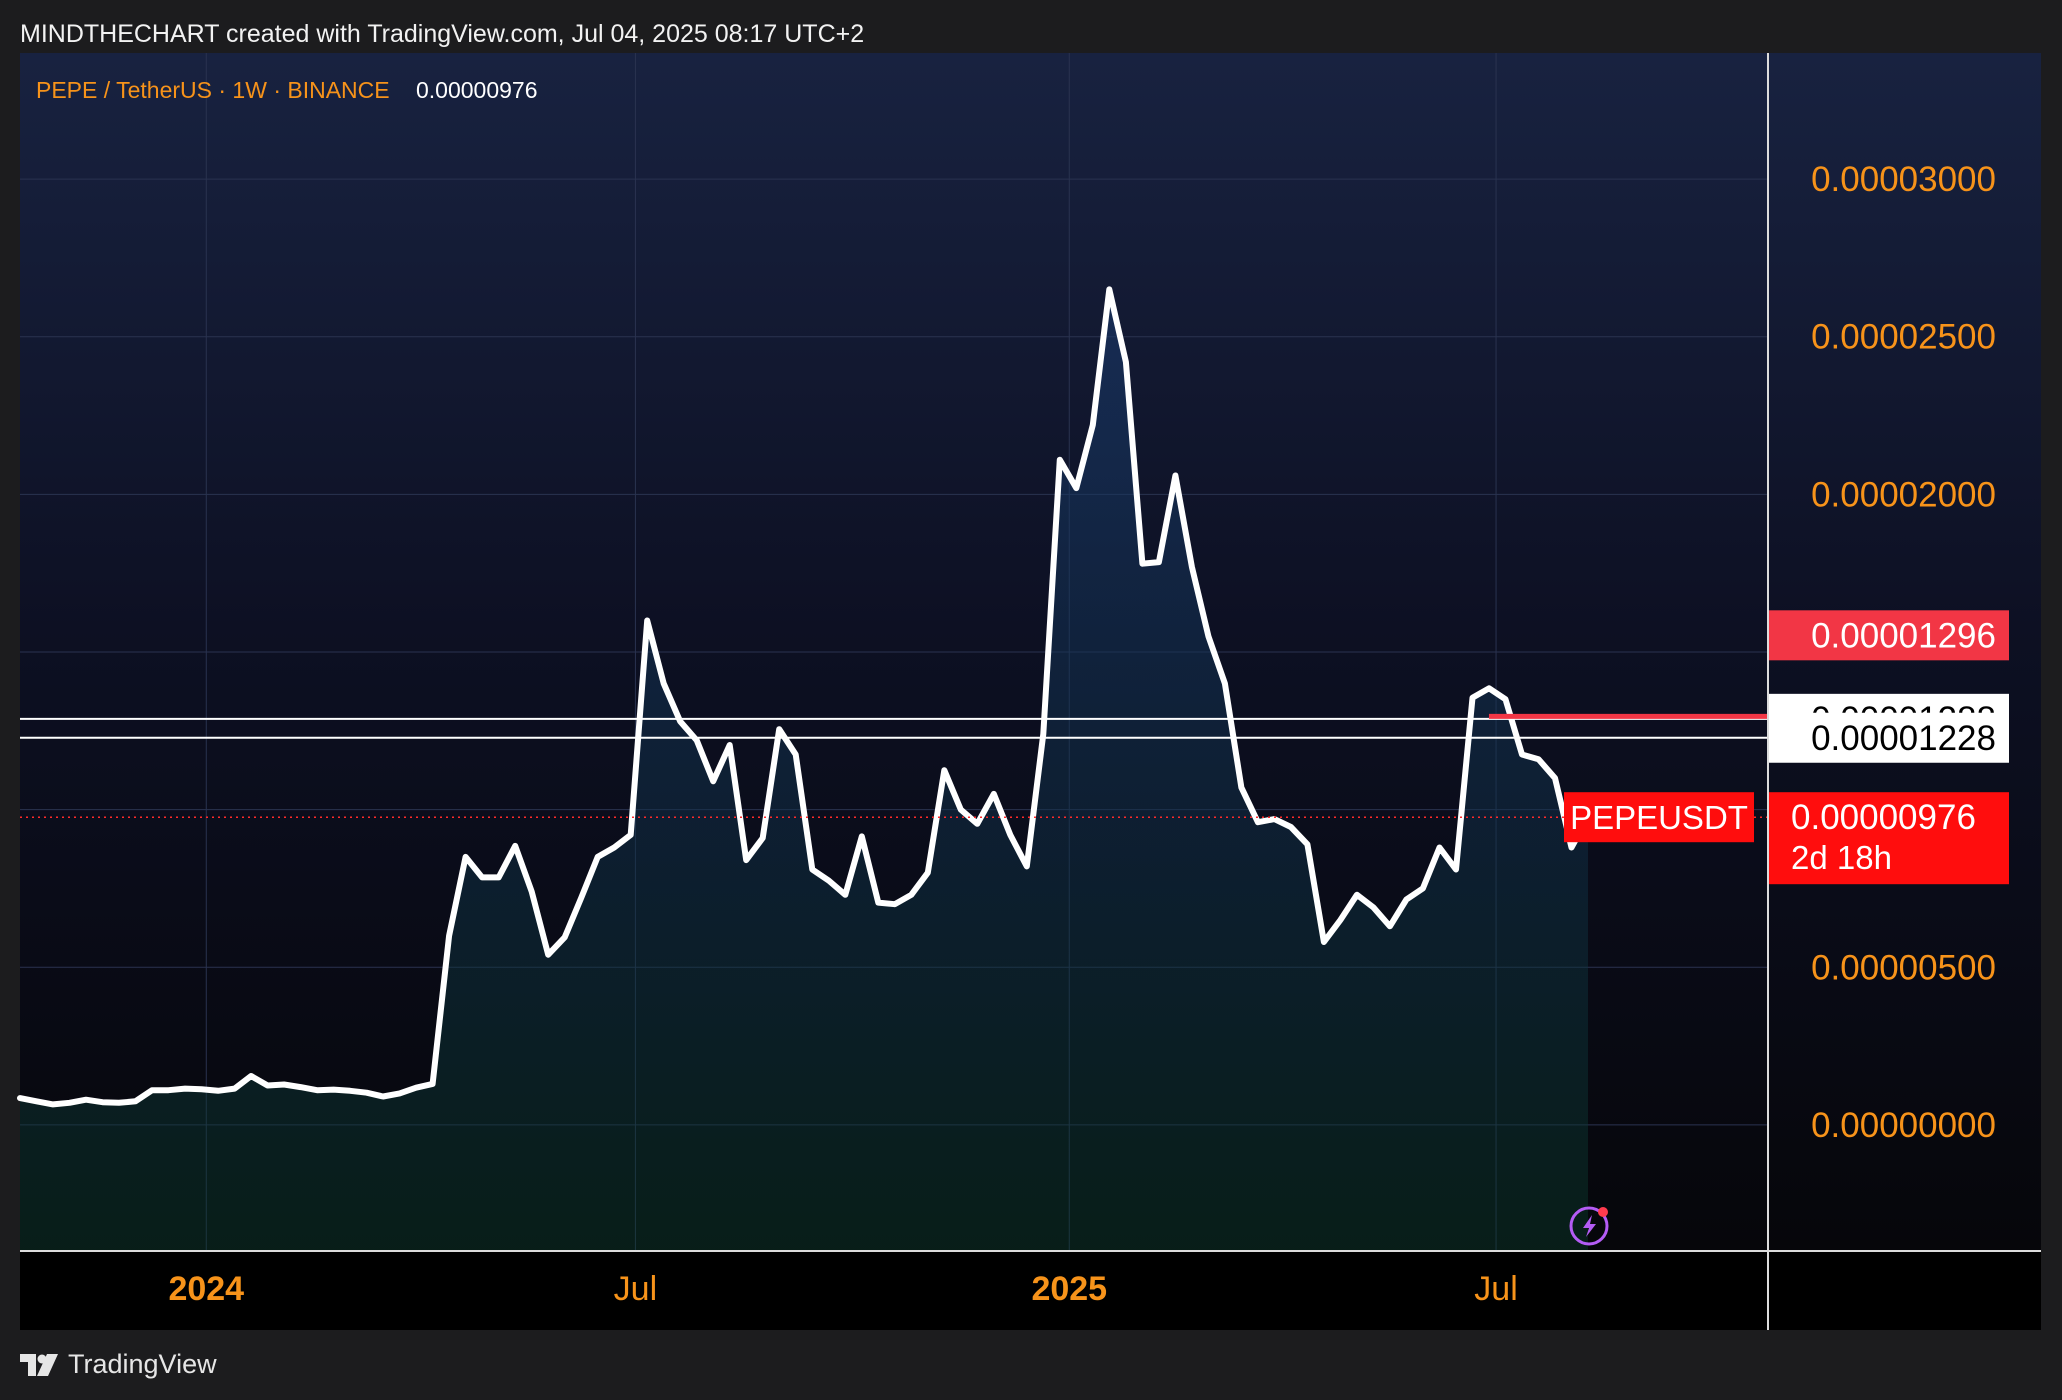 The height and width of the screenshot is (1400, 2062). Describe the element at coordinates (1841, 857) in the screenshot. I see `bar-countdown: 2d 18h` at that location.